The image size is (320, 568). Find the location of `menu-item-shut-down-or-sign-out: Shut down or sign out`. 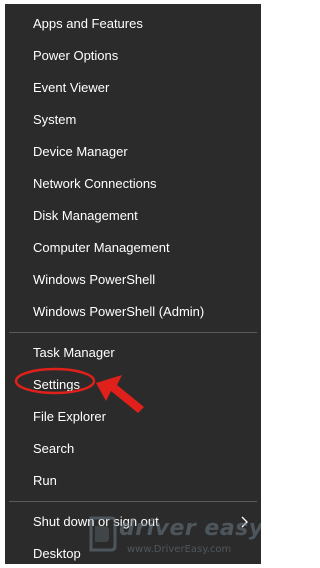

menu-item-shut-down-or-sign-out: Shut down or sign out is located at coordinates (133, 522).